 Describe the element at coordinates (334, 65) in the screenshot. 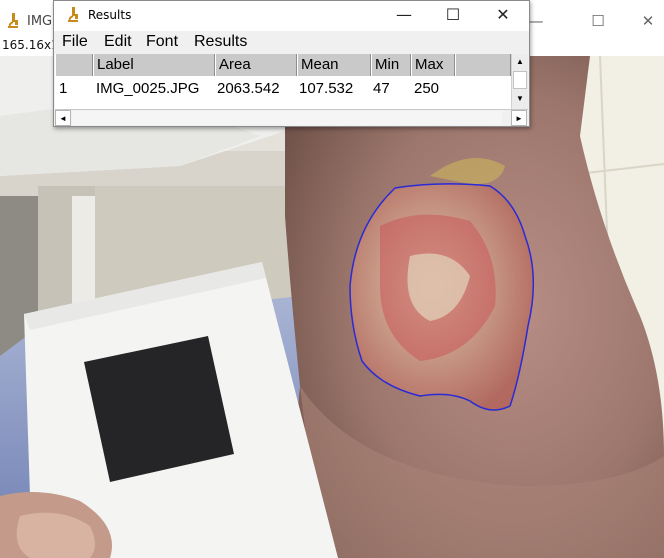

I see `column-header-mean: Mean` at that location.